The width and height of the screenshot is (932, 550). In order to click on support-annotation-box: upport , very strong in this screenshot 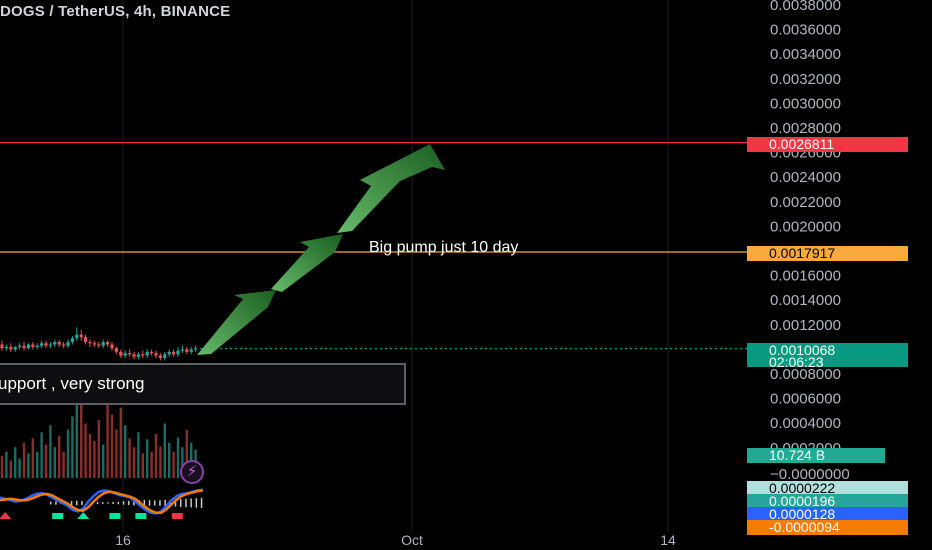, I will do `click(203, 384)`.